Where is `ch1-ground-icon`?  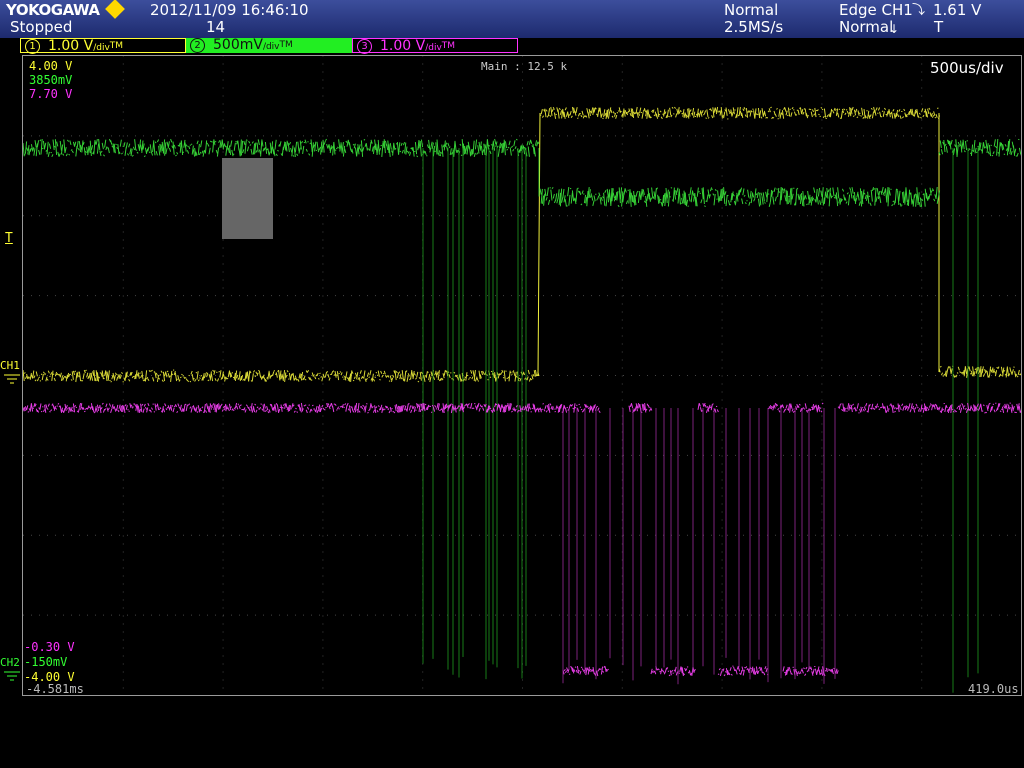 ch1-ground-icon is located at coordinates (12, 379).